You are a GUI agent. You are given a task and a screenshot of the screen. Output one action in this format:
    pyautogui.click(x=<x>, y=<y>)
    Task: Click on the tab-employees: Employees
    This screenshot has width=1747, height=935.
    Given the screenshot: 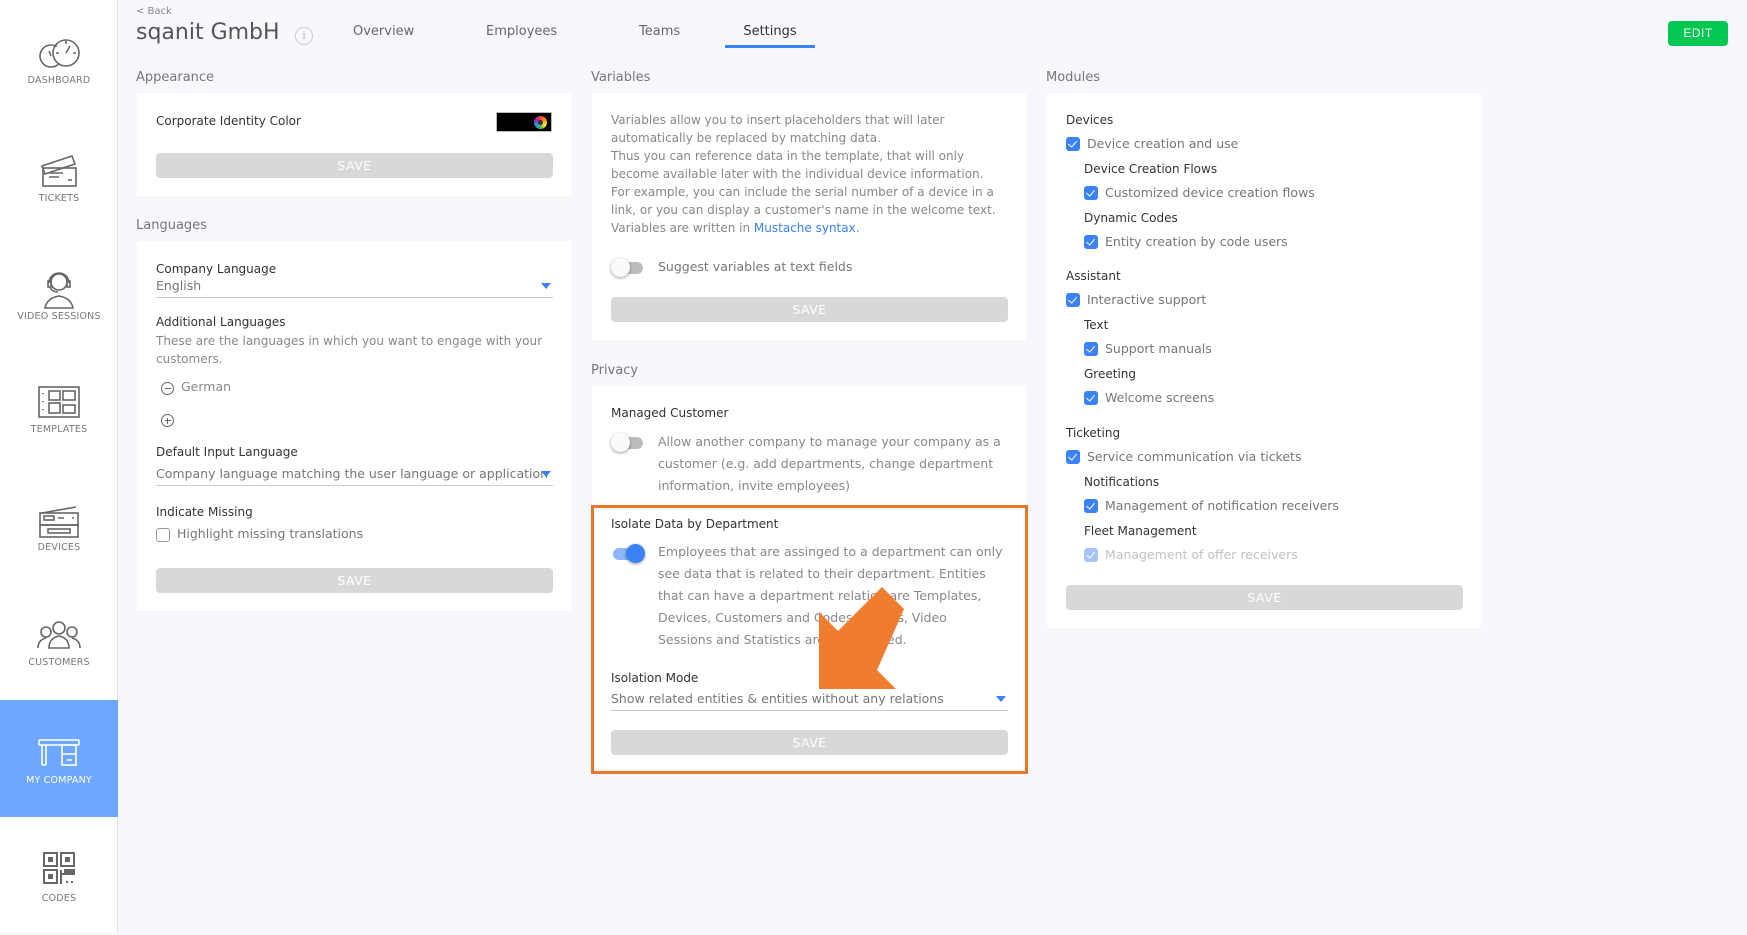 What is the action you would take?
    pyautogui.click(x=521, y=34)
    